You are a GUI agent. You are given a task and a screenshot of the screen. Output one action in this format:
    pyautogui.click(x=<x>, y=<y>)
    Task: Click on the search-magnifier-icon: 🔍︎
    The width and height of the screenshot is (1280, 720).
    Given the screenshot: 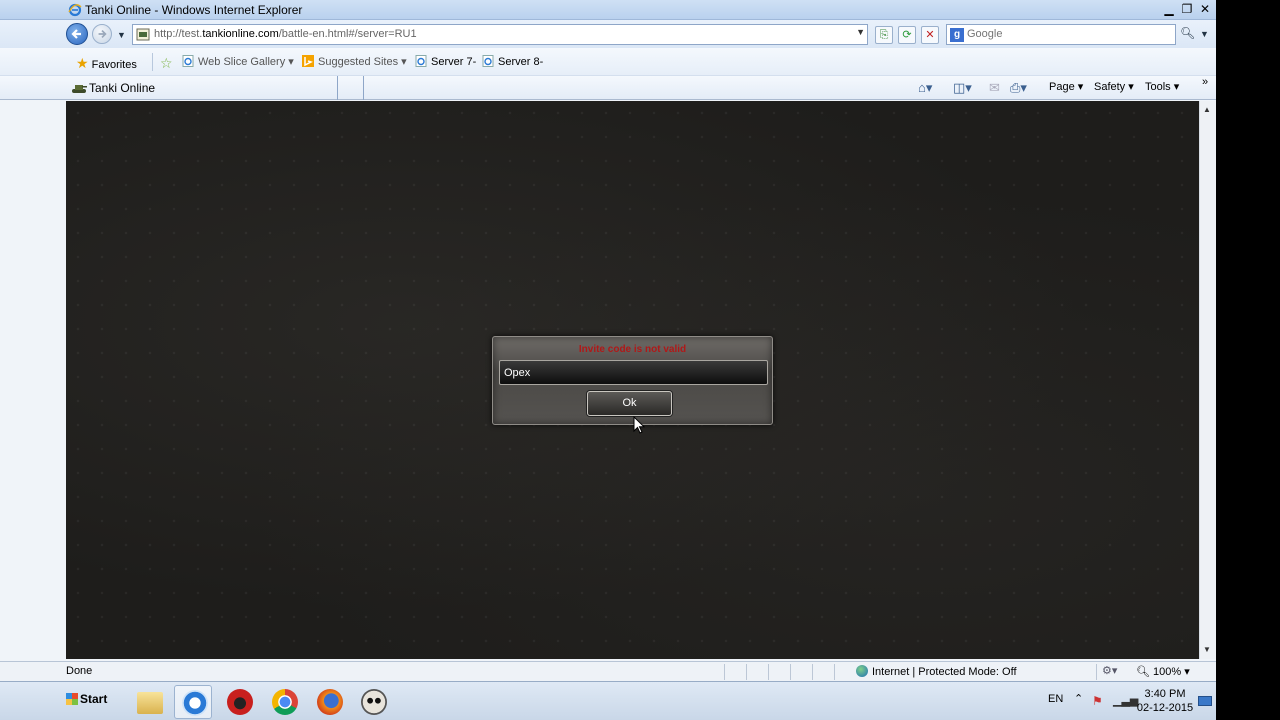 What is the action you would take?
    pyautogui.click(x=1187, y=33)
    